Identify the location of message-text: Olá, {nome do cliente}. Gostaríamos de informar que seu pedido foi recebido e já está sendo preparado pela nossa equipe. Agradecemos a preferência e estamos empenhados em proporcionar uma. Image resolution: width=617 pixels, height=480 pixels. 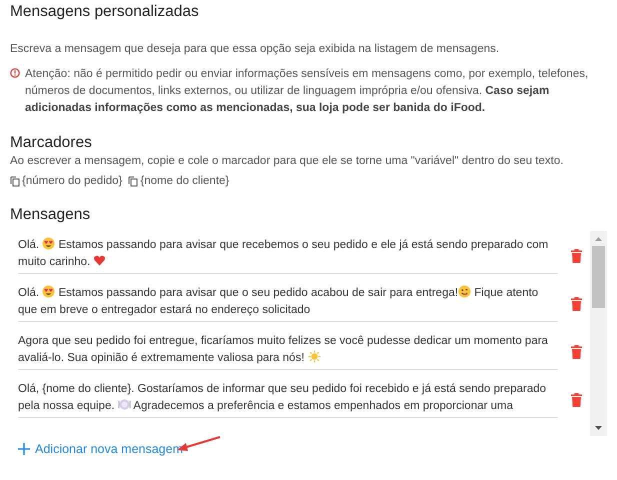
(288, 399).